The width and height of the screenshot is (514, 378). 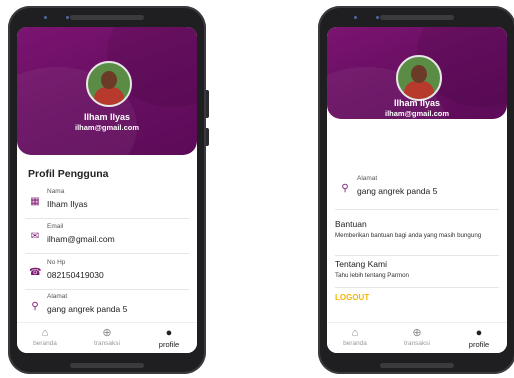 I want to click on field-email: ✉ Email ilham@gmail.com, so click(x=107, y=236).